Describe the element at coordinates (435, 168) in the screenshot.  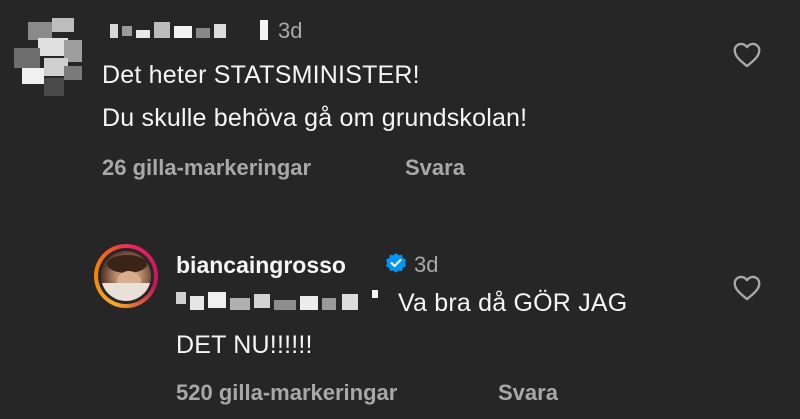
I see `comment-reply-button: Svara` at that location.